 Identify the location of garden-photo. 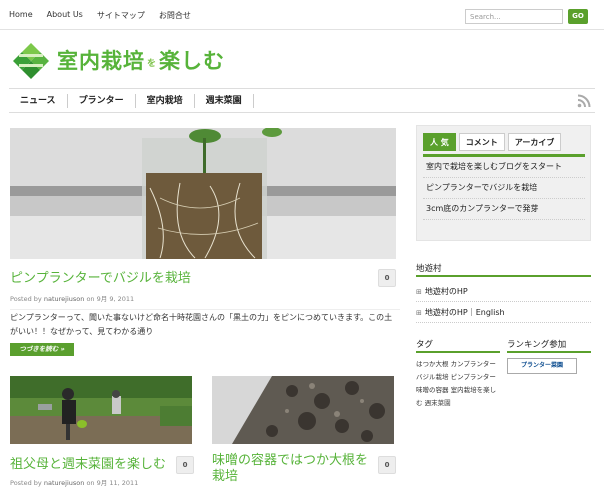
(101, 410).